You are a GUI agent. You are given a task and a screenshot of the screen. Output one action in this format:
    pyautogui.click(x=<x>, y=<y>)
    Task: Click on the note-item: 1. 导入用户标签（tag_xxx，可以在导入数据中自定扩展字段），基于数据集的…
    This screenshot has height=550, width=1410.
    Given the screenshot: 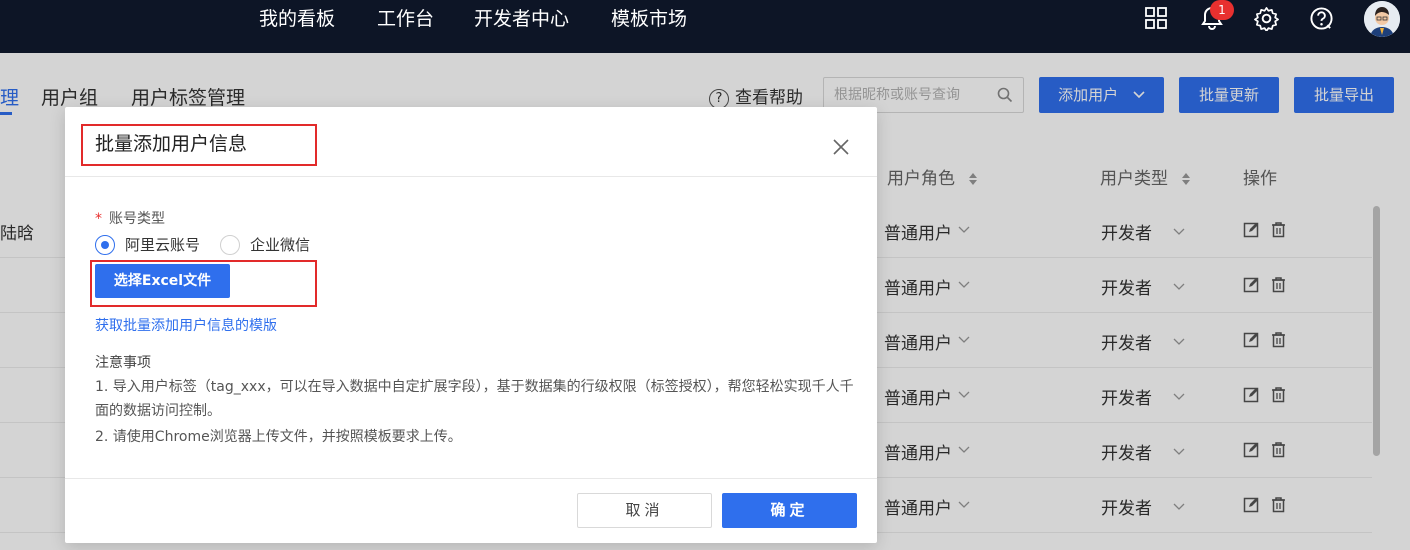 What is the action you would take?
    pyautogui.click(x=474, y=399)
    